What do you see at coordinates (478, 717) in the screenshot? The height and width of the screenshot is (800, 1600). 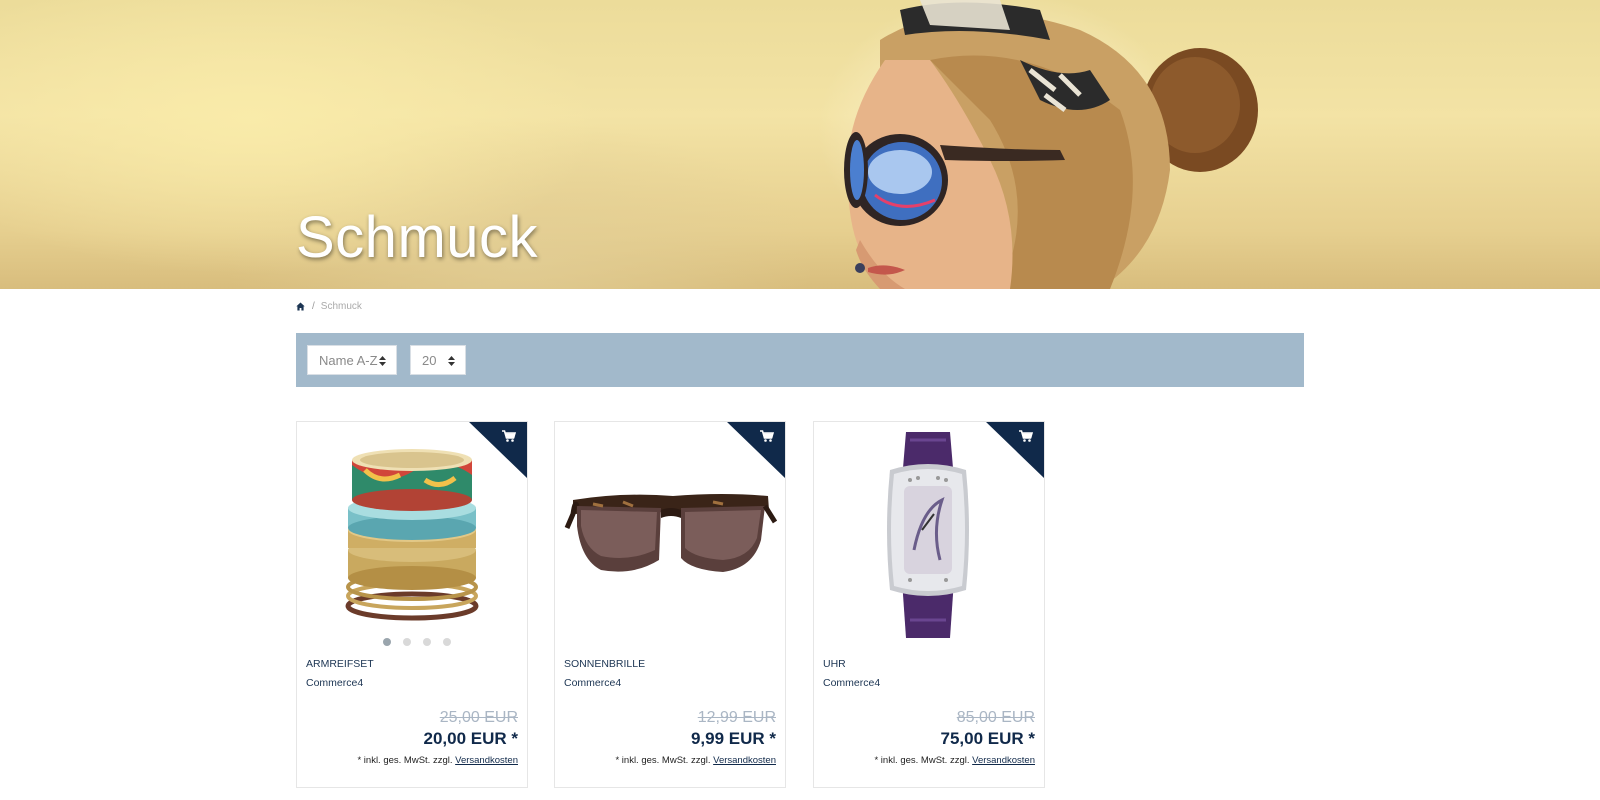 I see `product-old-price: 25,00 EUR` at bounding box center [478, 717].